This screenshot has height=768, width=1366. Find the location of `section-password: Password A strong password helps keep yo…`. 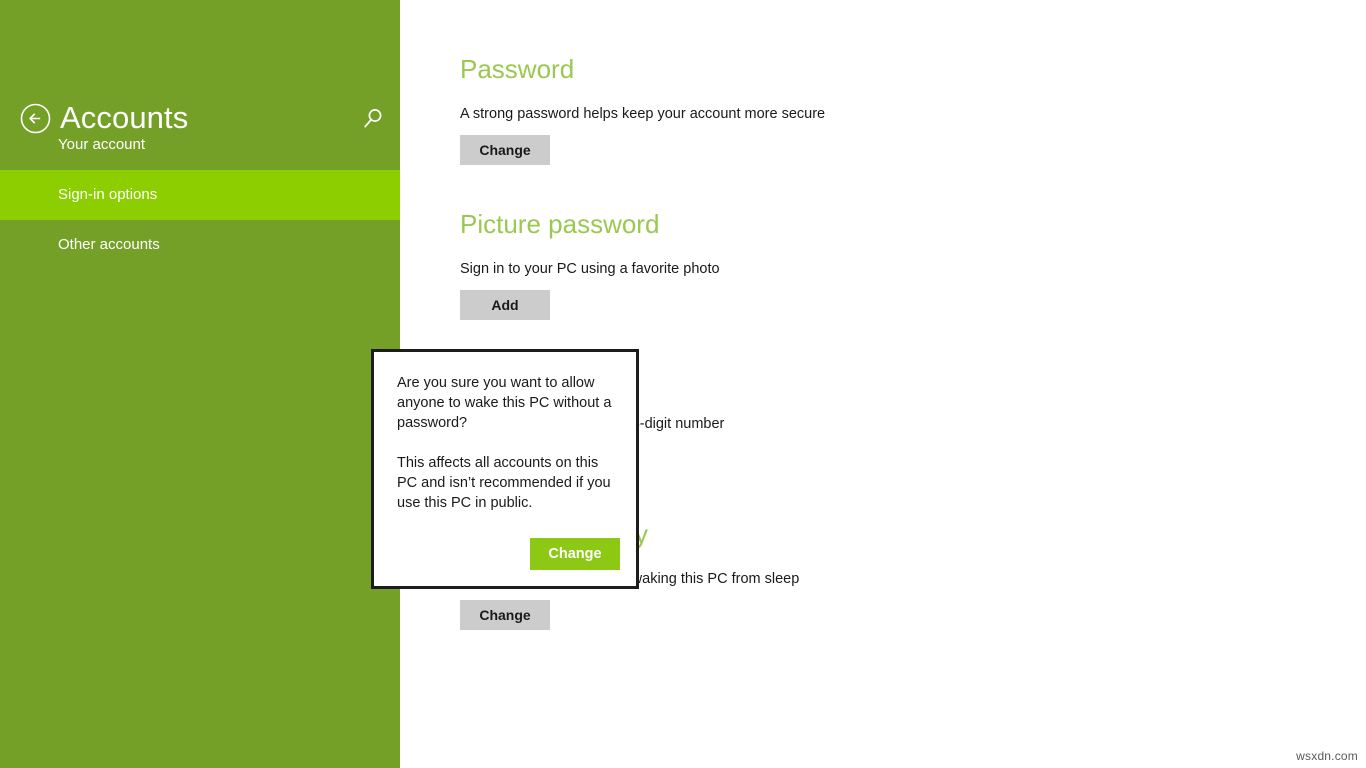

section-password: Password A strong password helps keep yo… is located at coordinates (642, 108).